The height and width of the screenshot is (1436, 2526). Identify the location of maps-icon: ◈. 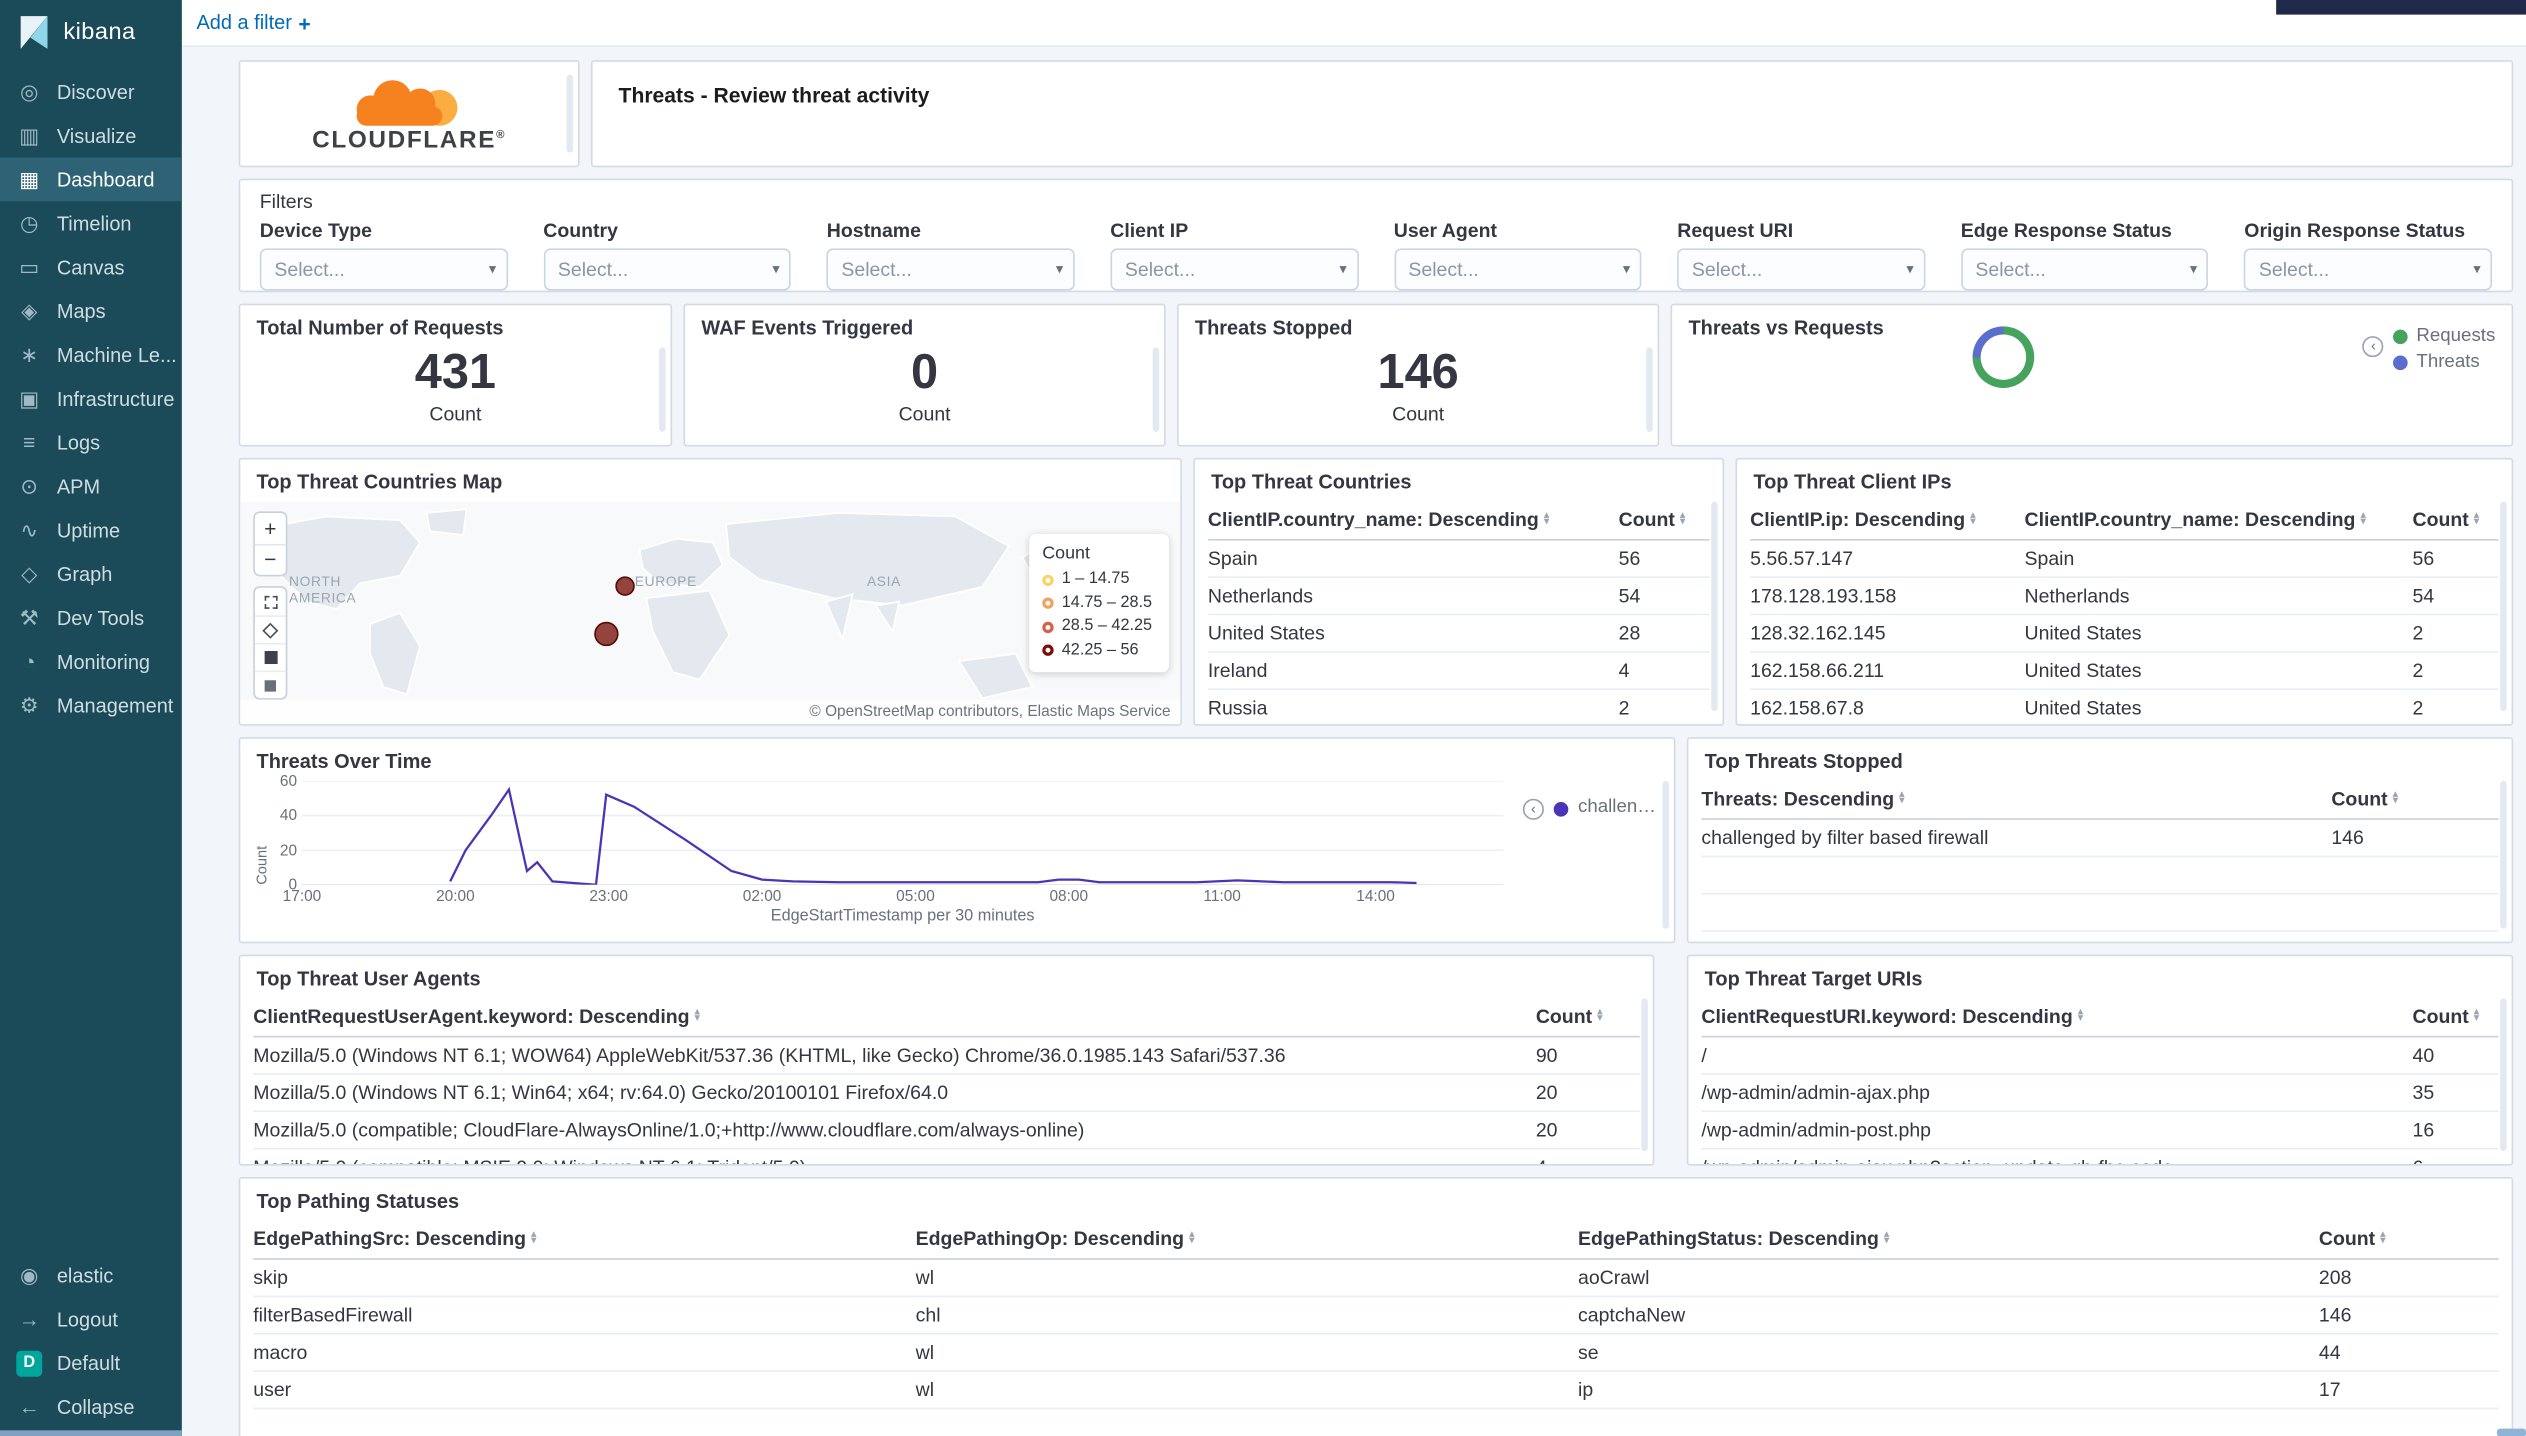
(29, 310).